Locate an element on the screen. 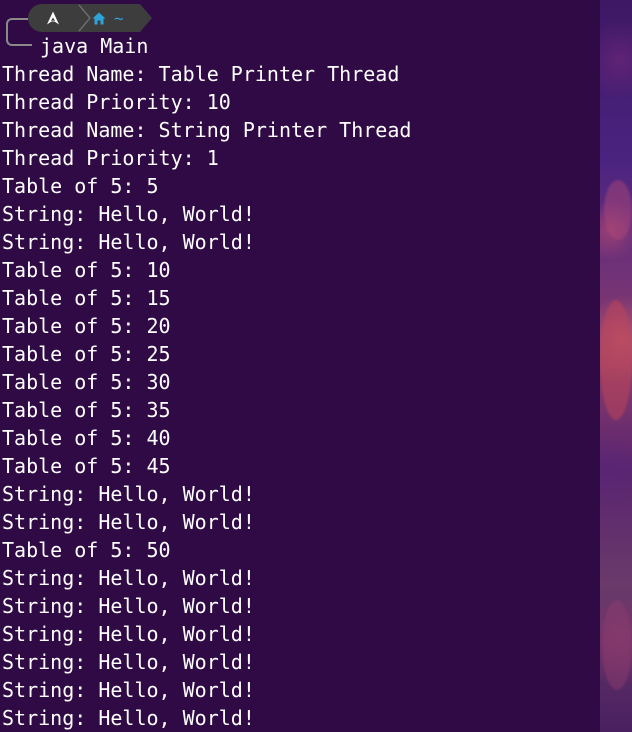  chevron-right-icon is located at coordinates (84, 18).